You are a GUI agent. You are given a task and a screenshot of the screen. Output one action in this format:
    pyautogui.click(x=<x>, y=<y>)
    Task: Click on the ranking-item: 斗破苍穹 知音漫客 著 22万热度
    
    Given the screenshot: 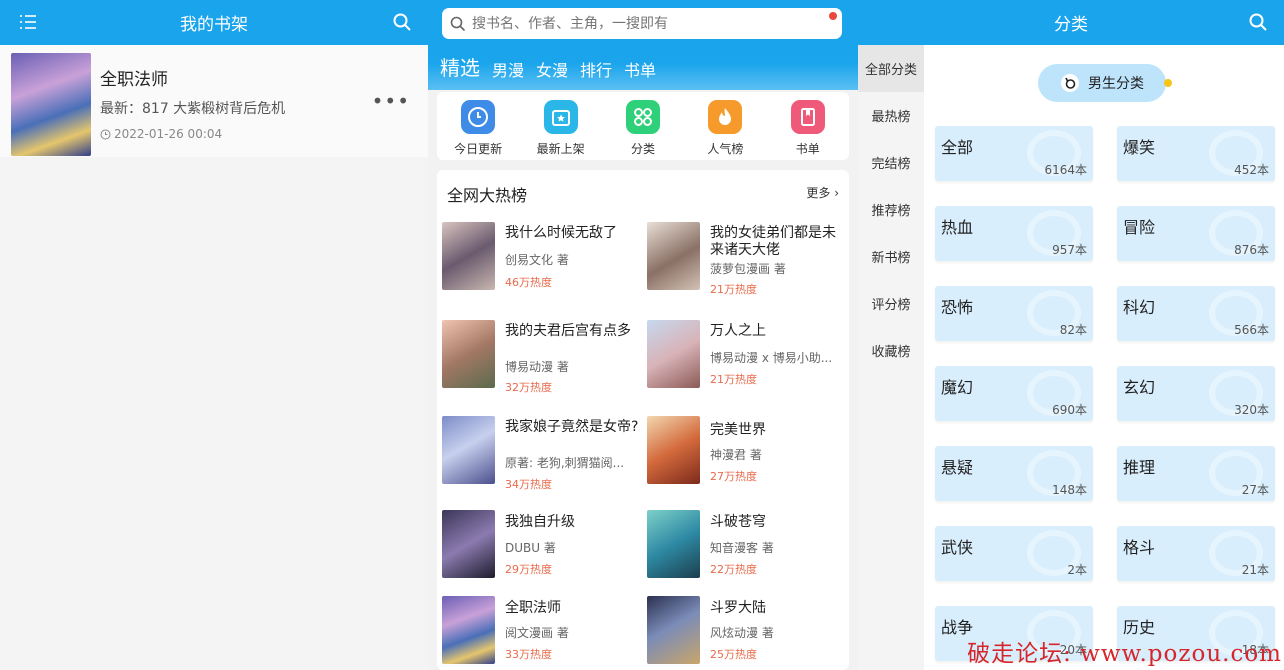 What is the action you would take?
    pyautogui.click(x=747, y=550)
    